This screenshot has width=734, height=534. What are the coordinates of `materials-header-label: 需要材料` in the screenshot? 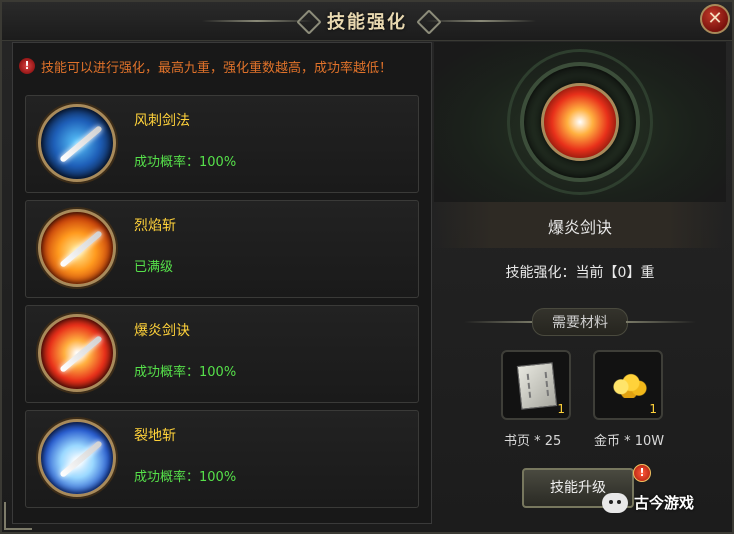 It's located at (580, 322).